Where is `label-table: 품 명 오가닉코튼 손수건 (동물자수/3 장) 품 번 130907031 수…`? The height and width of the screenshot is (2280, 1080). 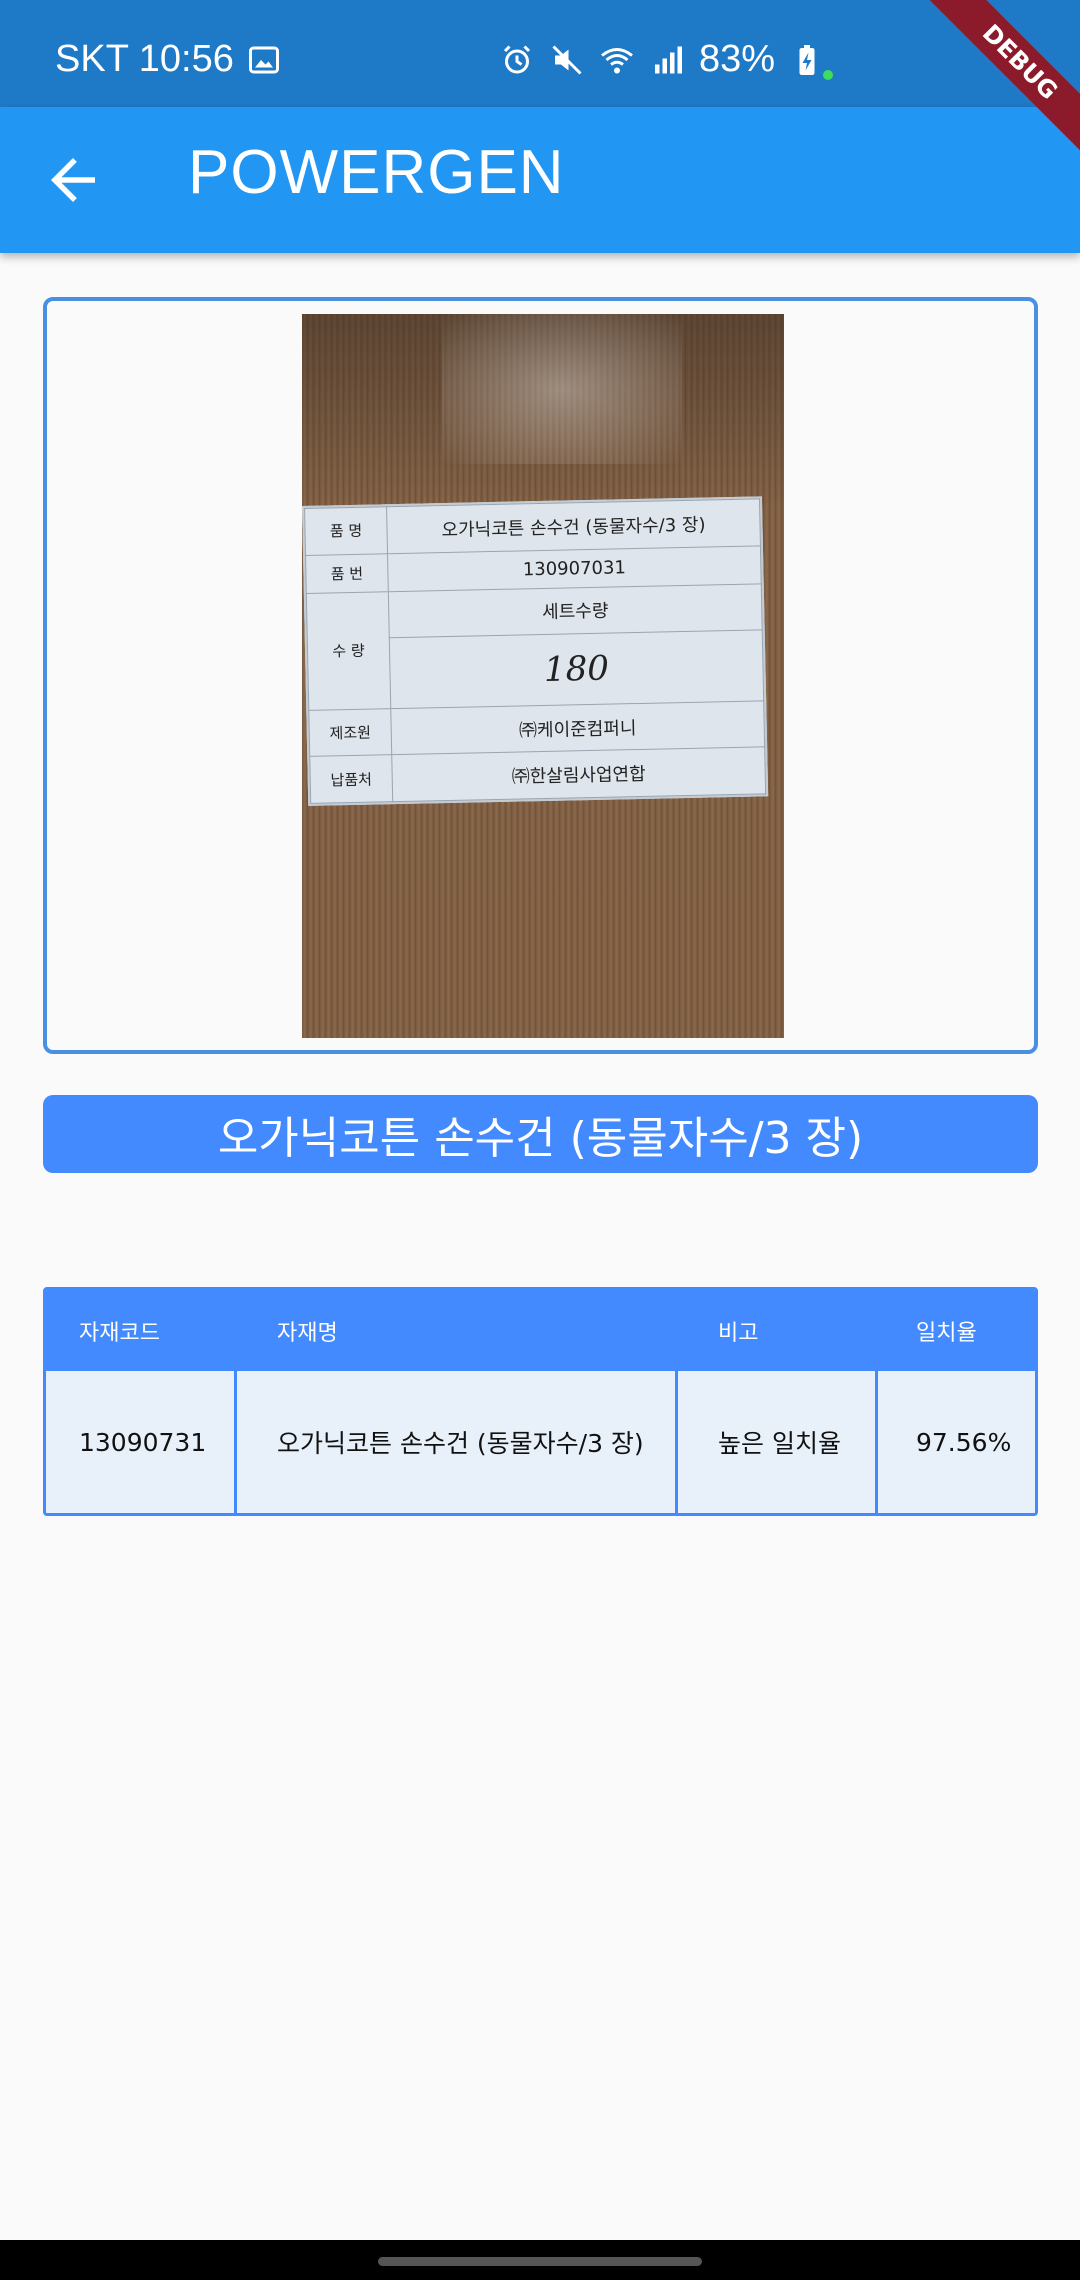
label-table: 품 명 오가닉코튼 손수건 (동물자수/3 장) 품 번 130907031 수… is located at coordinates (535, 651).